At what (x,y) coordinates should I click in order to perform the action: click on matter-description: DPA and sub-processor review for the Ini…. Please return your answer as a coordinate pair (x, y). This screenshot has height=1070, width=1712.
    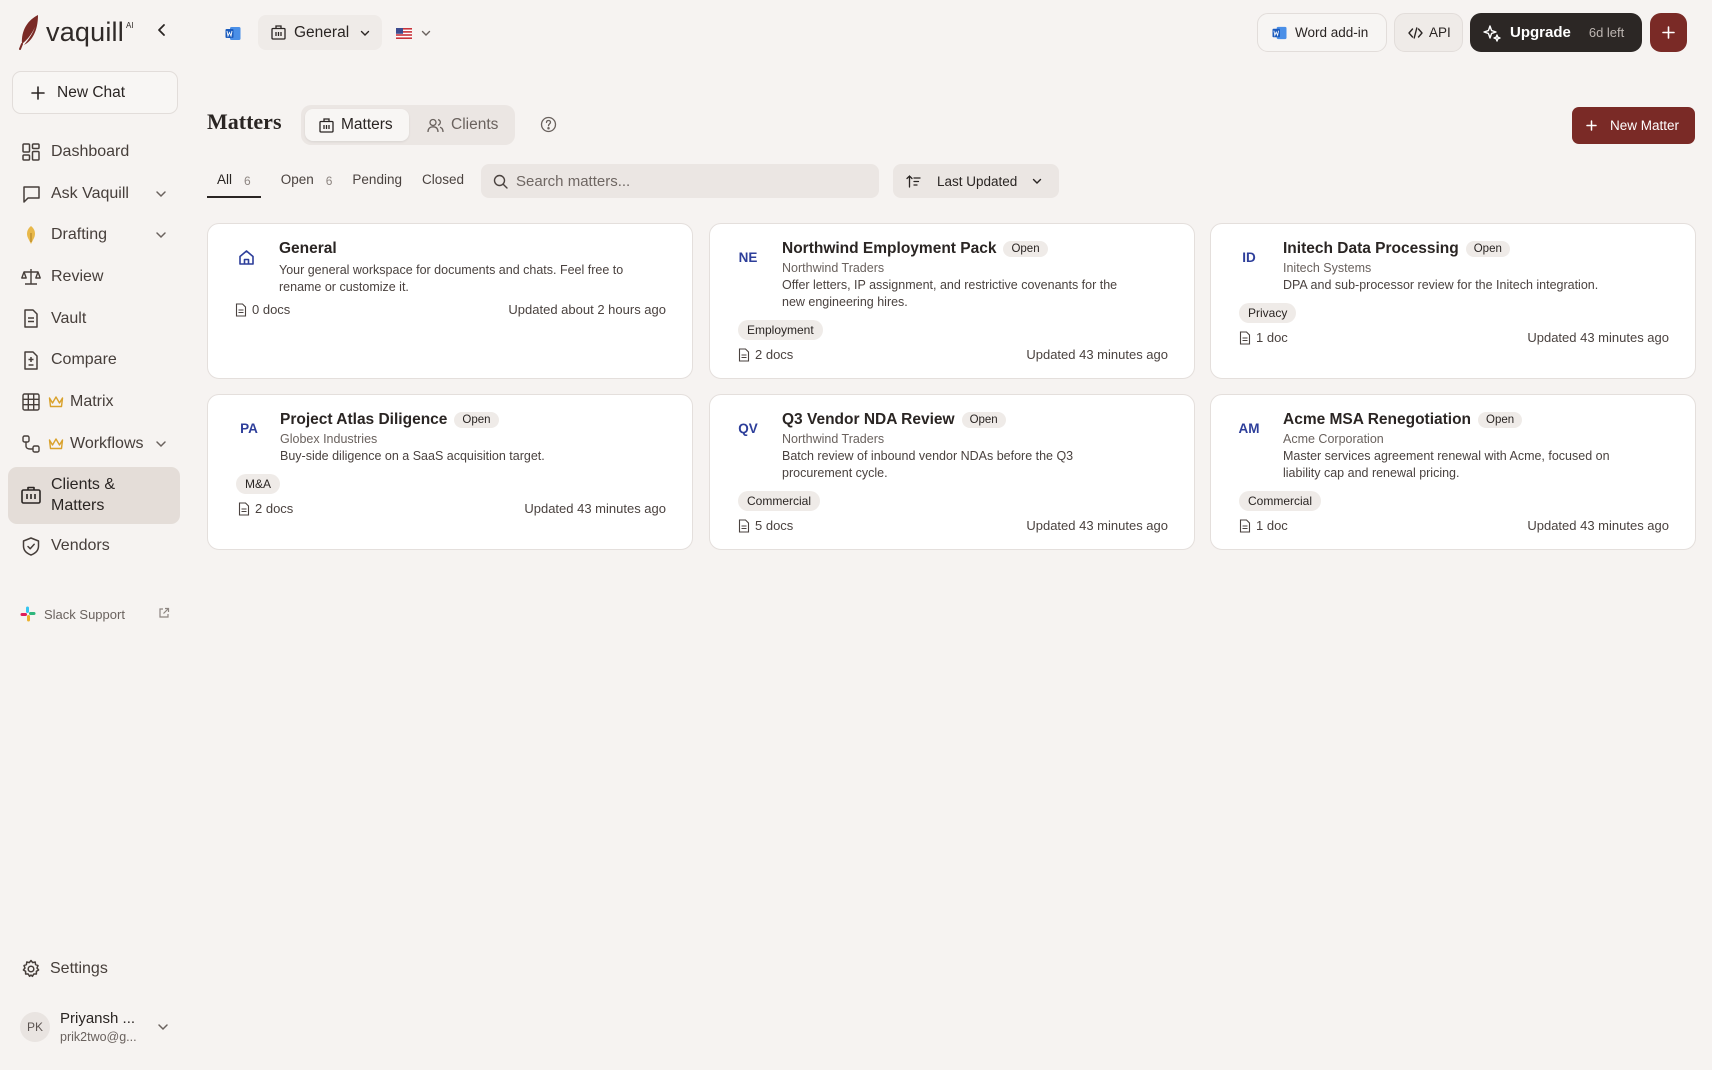
    Looking at the image, I should click on (1441, 285).